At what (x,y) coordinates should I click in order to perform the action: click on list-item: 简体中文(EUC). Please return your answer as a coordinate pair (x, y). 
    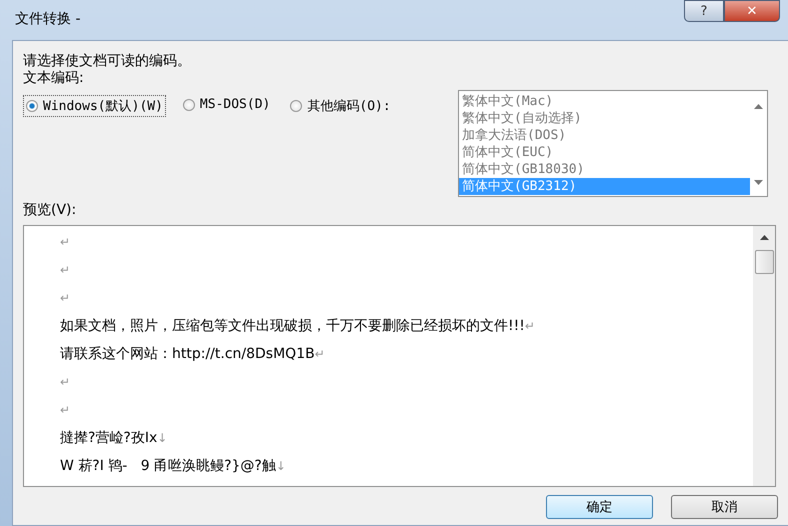
    Looking at the image, I should click on (604, 152).